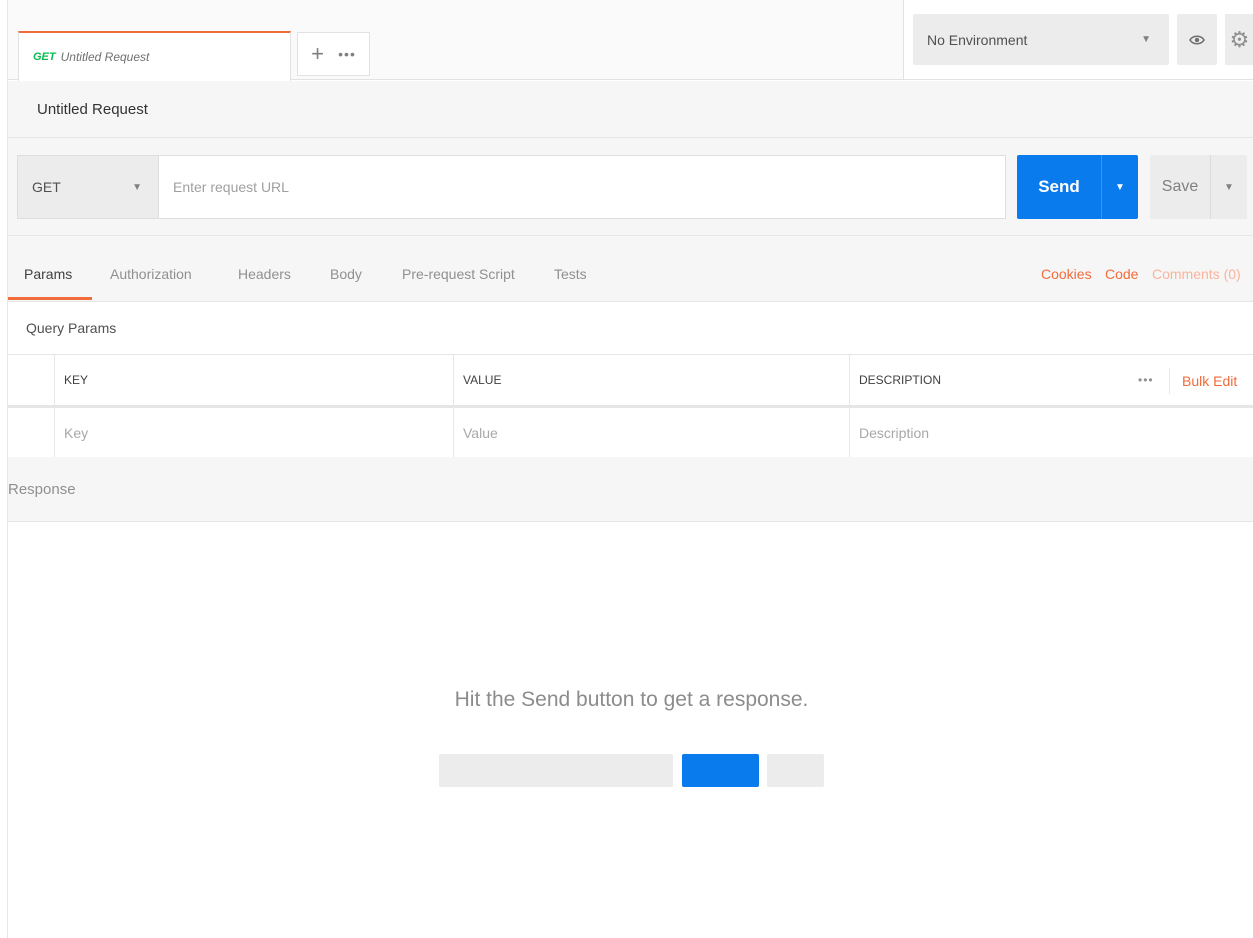 This screenshot has width=1253, height=938. Describe the element at coordinates (458, 274) in the screenshot. I see `tab-pre-request-script: Pre-request Script` at that location.